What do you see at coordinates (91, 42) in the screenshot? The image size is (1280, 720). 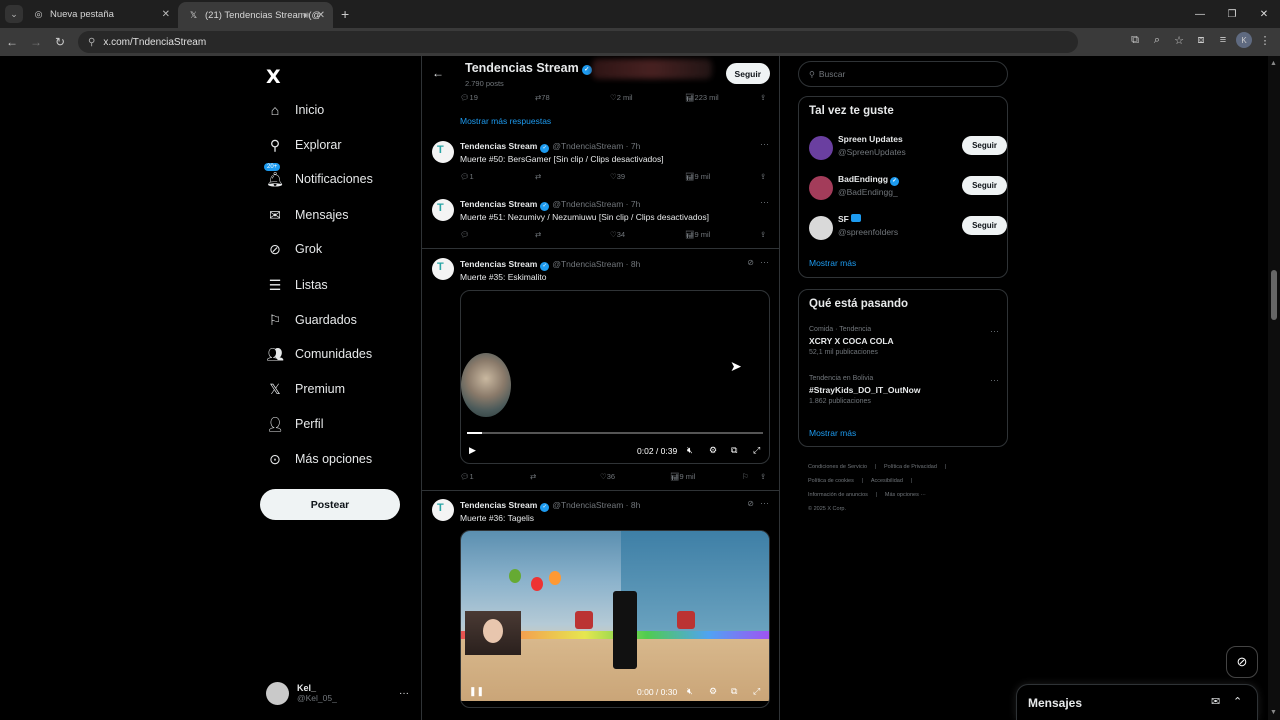 I see `site-info-icon: ⚲` at bounding box center [91, 42].